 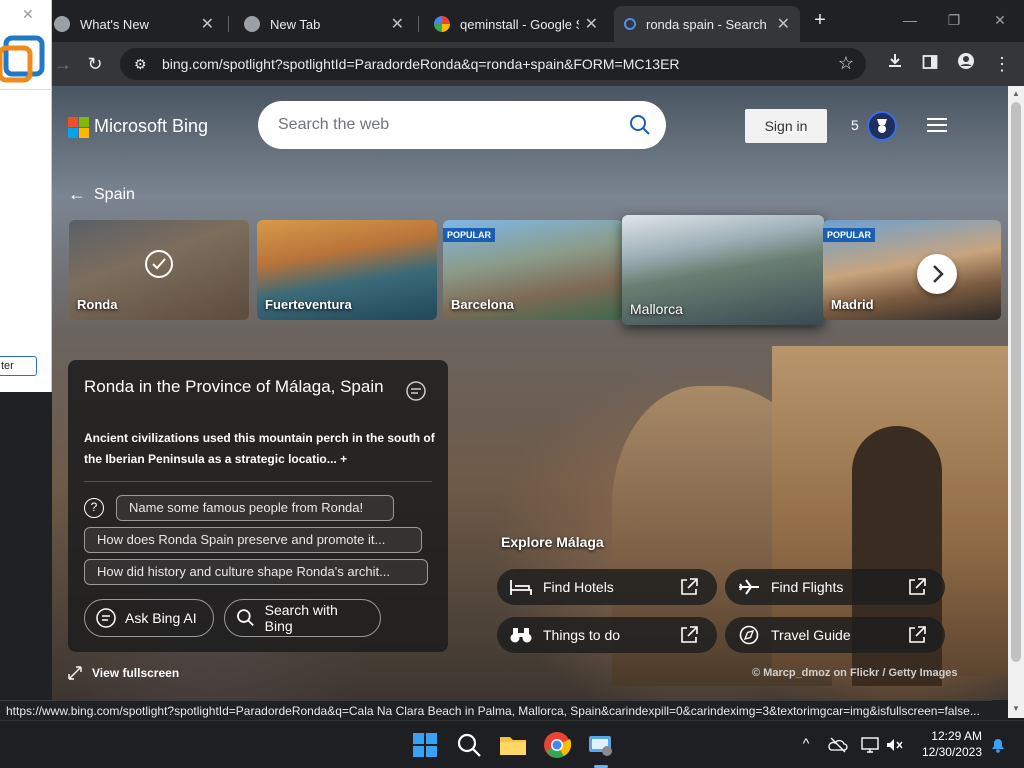 I want to click on windows-start-icon, so click(x=425, y=745).